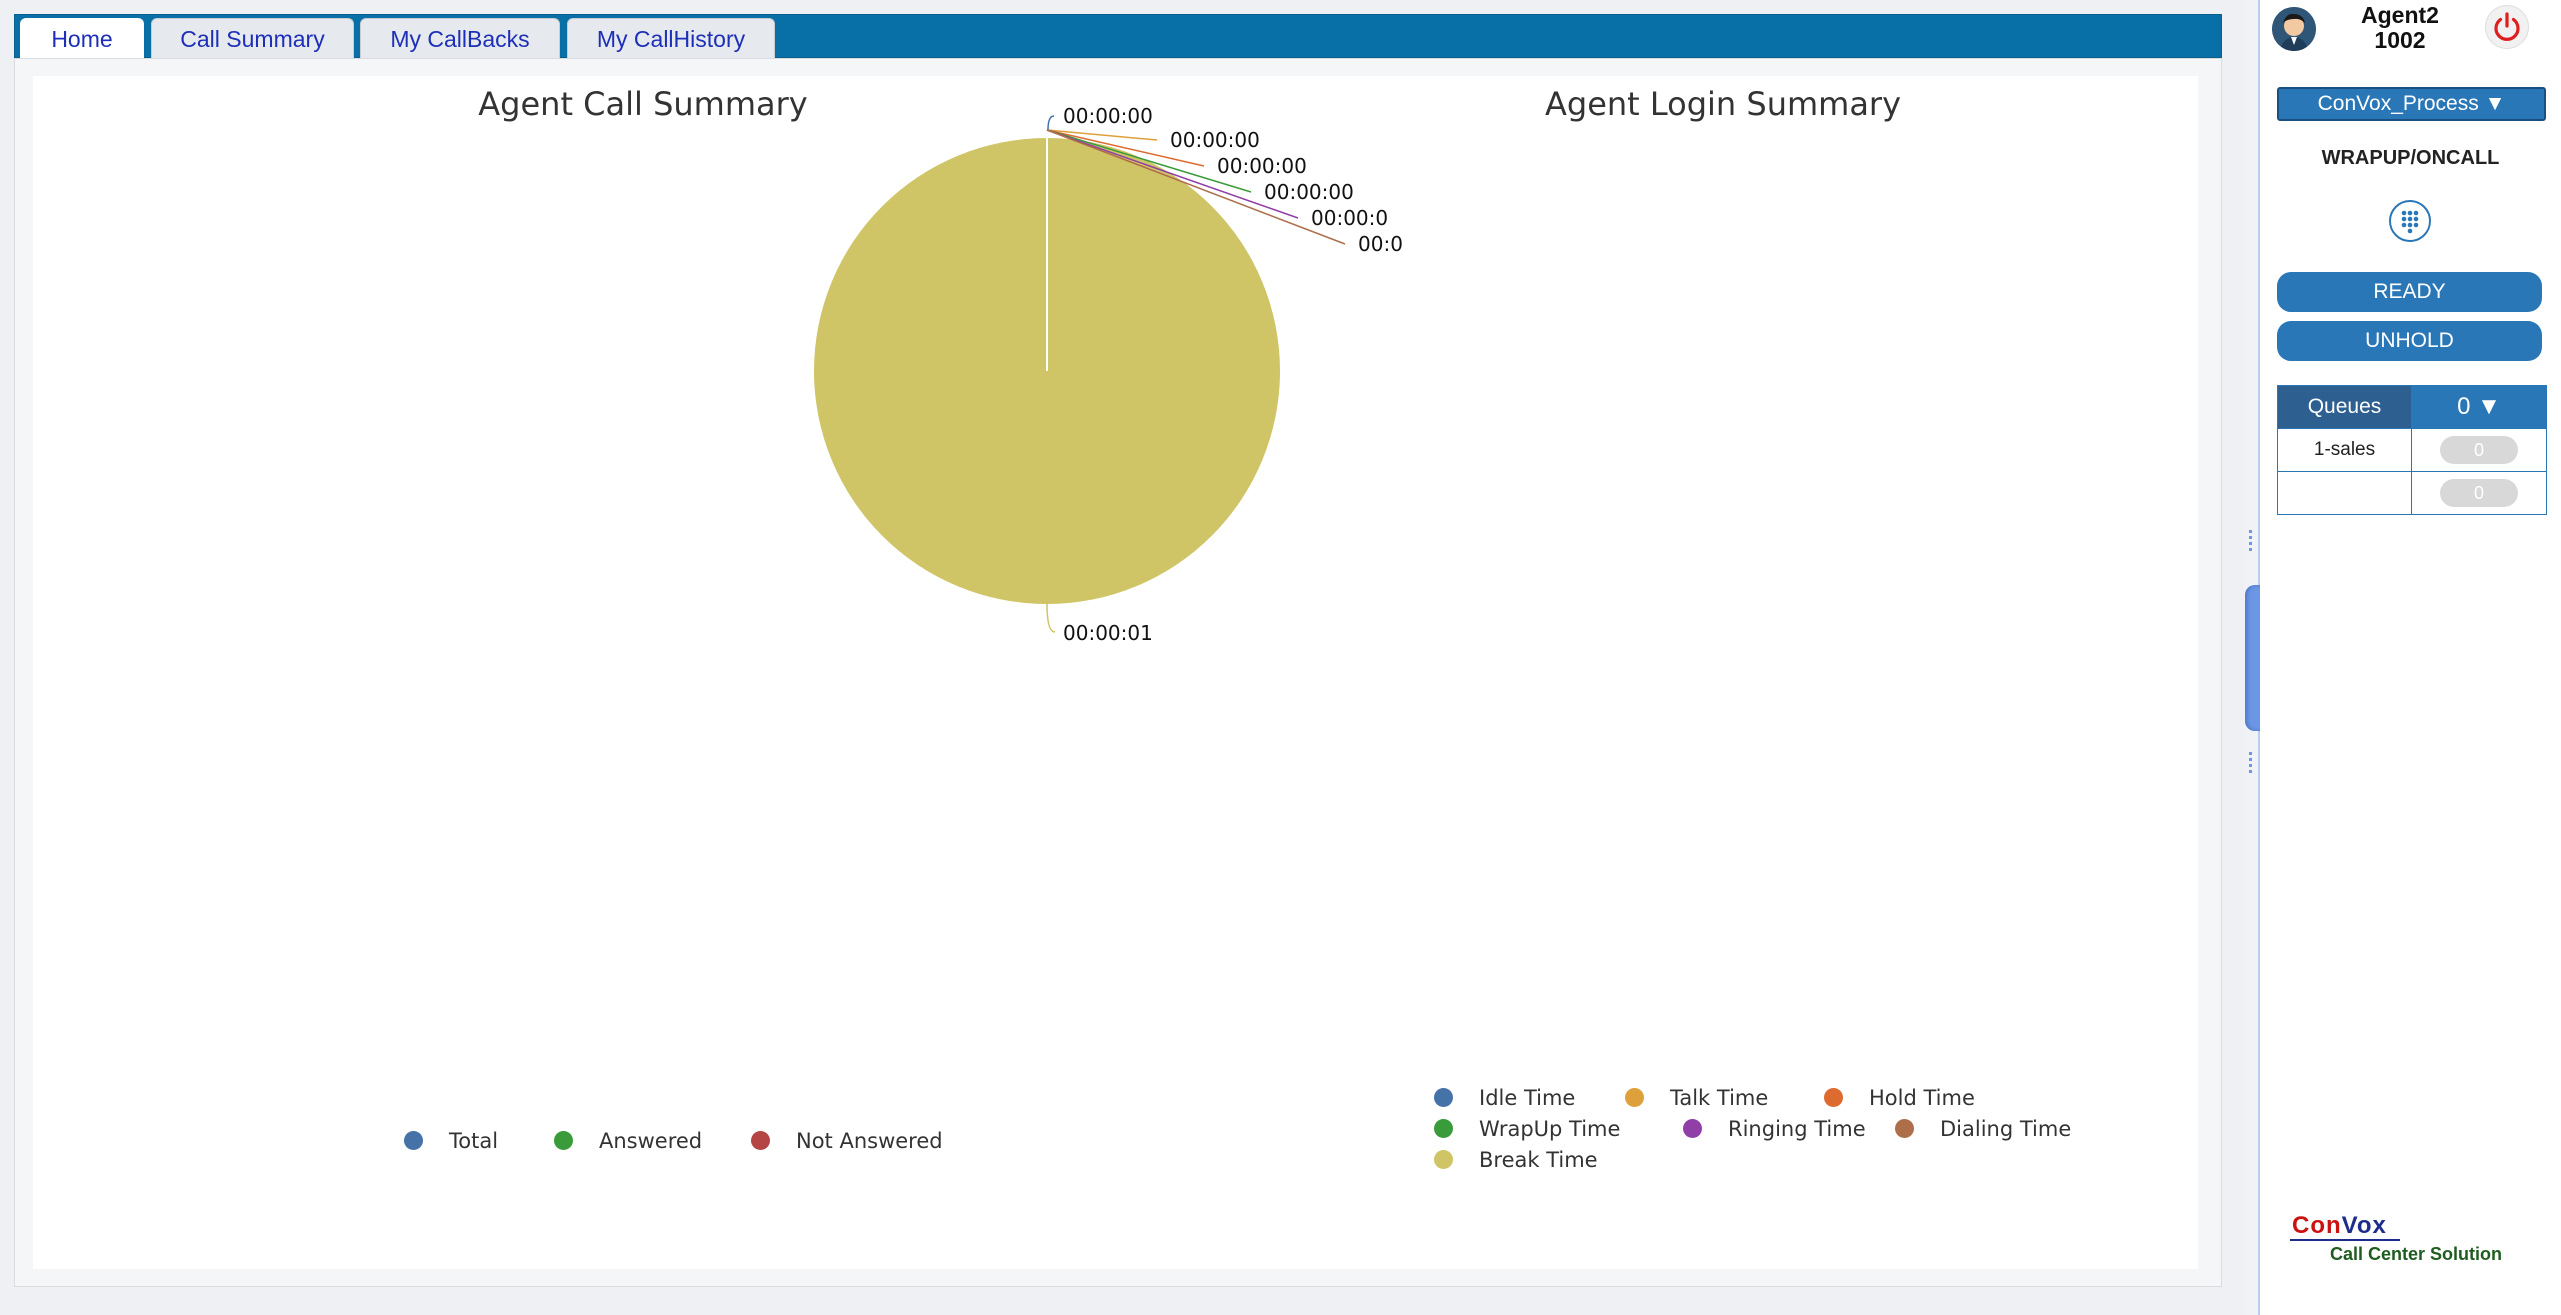  Describe the element at coordinates (2411, 104) in the screenshot. I see `process-select: ConVox_Process ▼` at that location.